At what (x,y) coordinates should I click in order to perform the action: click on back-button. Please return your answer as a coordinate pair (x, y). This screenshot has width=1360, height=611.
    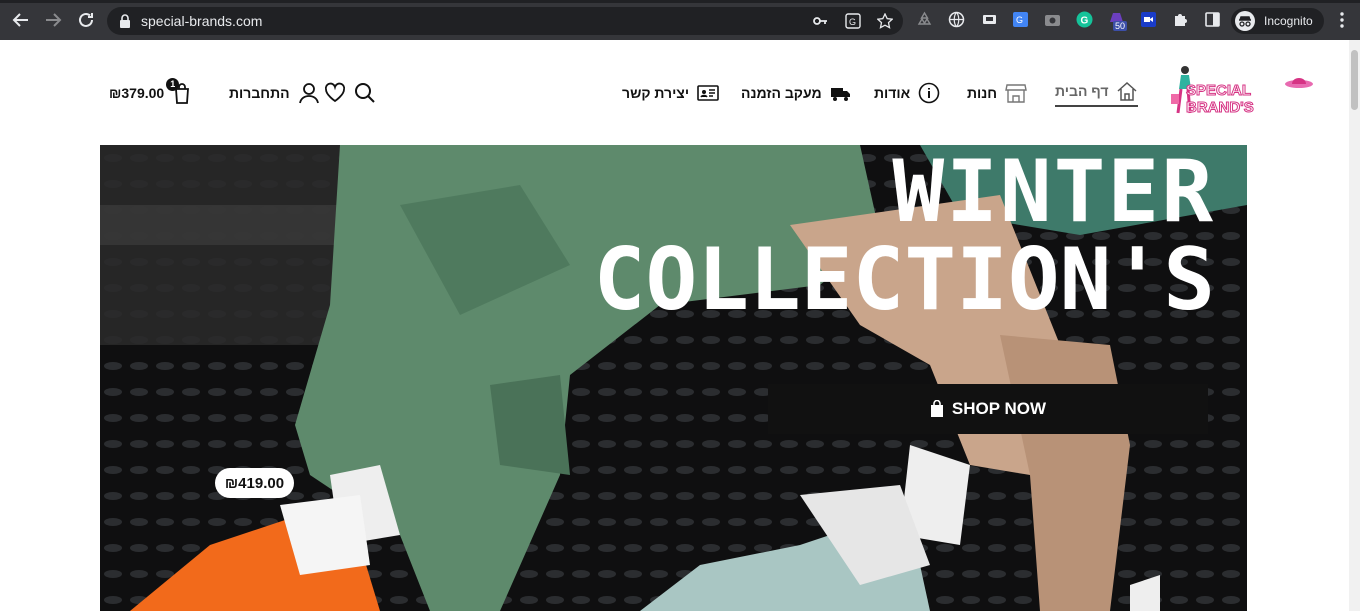
    Looking at the image, I should click on (21, 20).